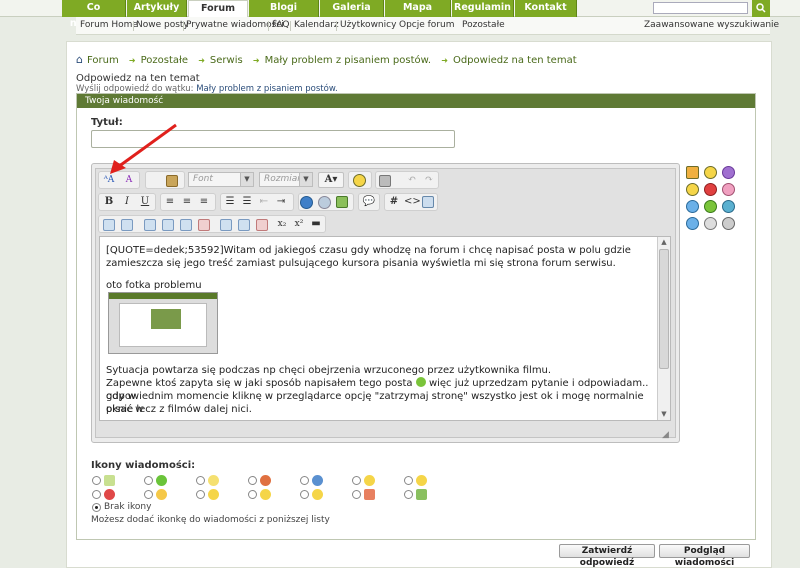 Image resolution: width=800 pixels, height=568 pixels. I want to click on subnav-faq: FAQ, so click(280, 25).